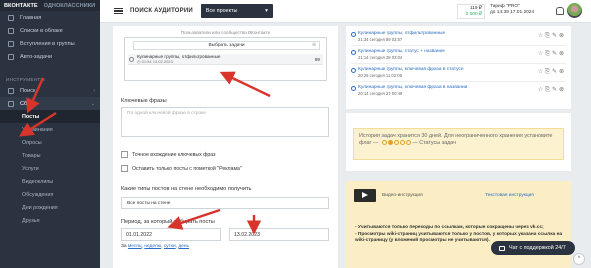  I want to click on sidebar-item-label: Поиск, so click(28, 90).